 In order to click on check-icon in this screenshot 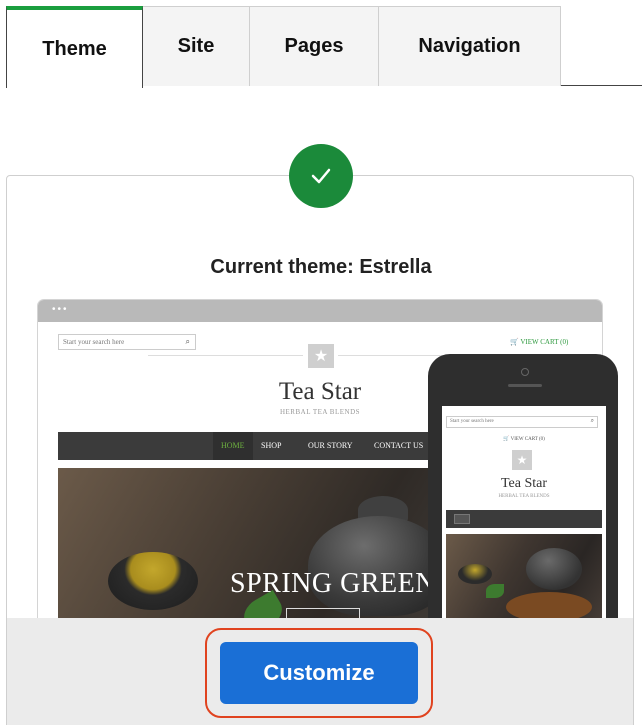, I will do `click(321, 176)`.